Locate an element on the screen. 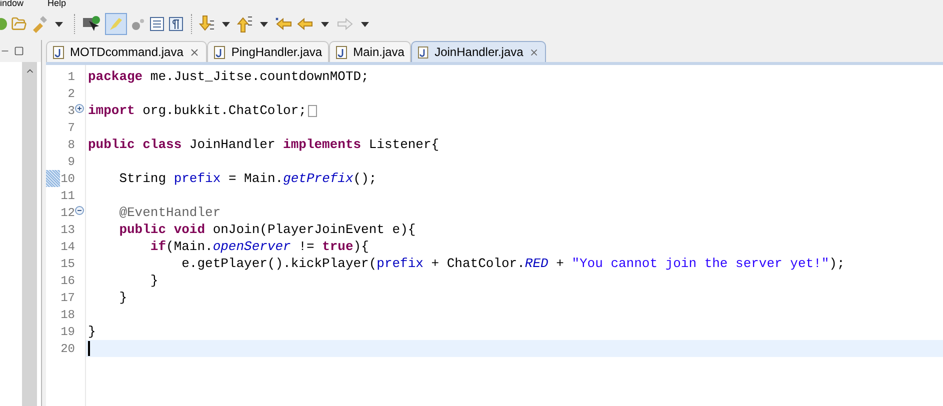 Image resolution: width=943 pixels, height=406 pixels. code-line: public class JoinHandler implements Listener{ is located at coordinates (264, 144).